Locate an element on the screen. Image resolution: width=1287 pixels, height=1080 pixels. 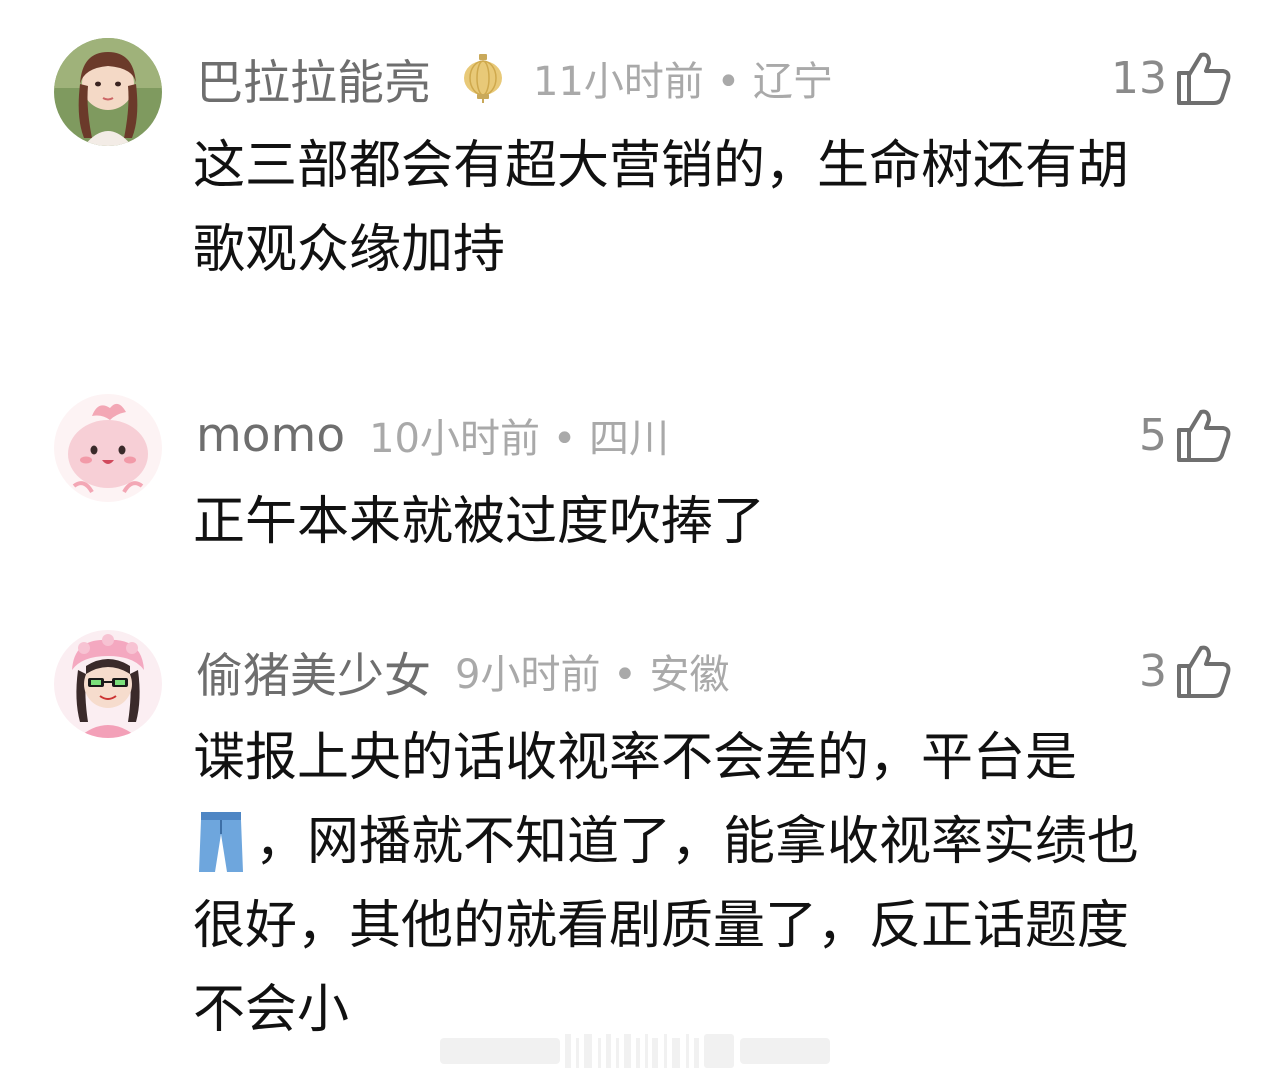
comment-meta: momo 10小时前 • 四川 is located at coordinates (432, 435).